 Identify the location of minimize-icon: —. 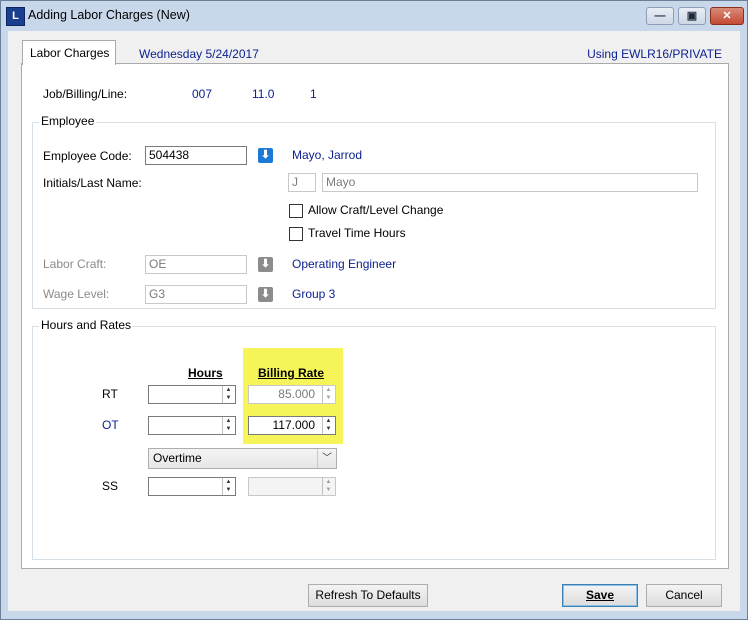
(660, 16).